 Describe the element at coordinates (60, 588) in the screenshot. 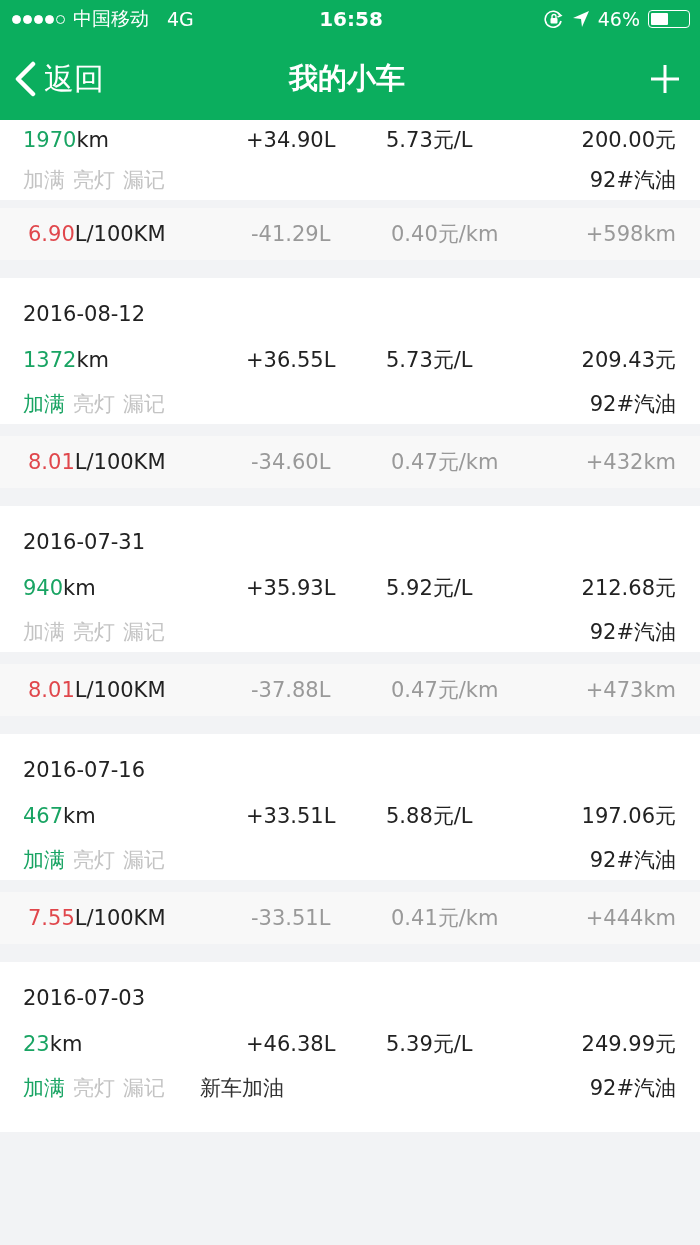

I see `mileage-text: 940km` at that location.